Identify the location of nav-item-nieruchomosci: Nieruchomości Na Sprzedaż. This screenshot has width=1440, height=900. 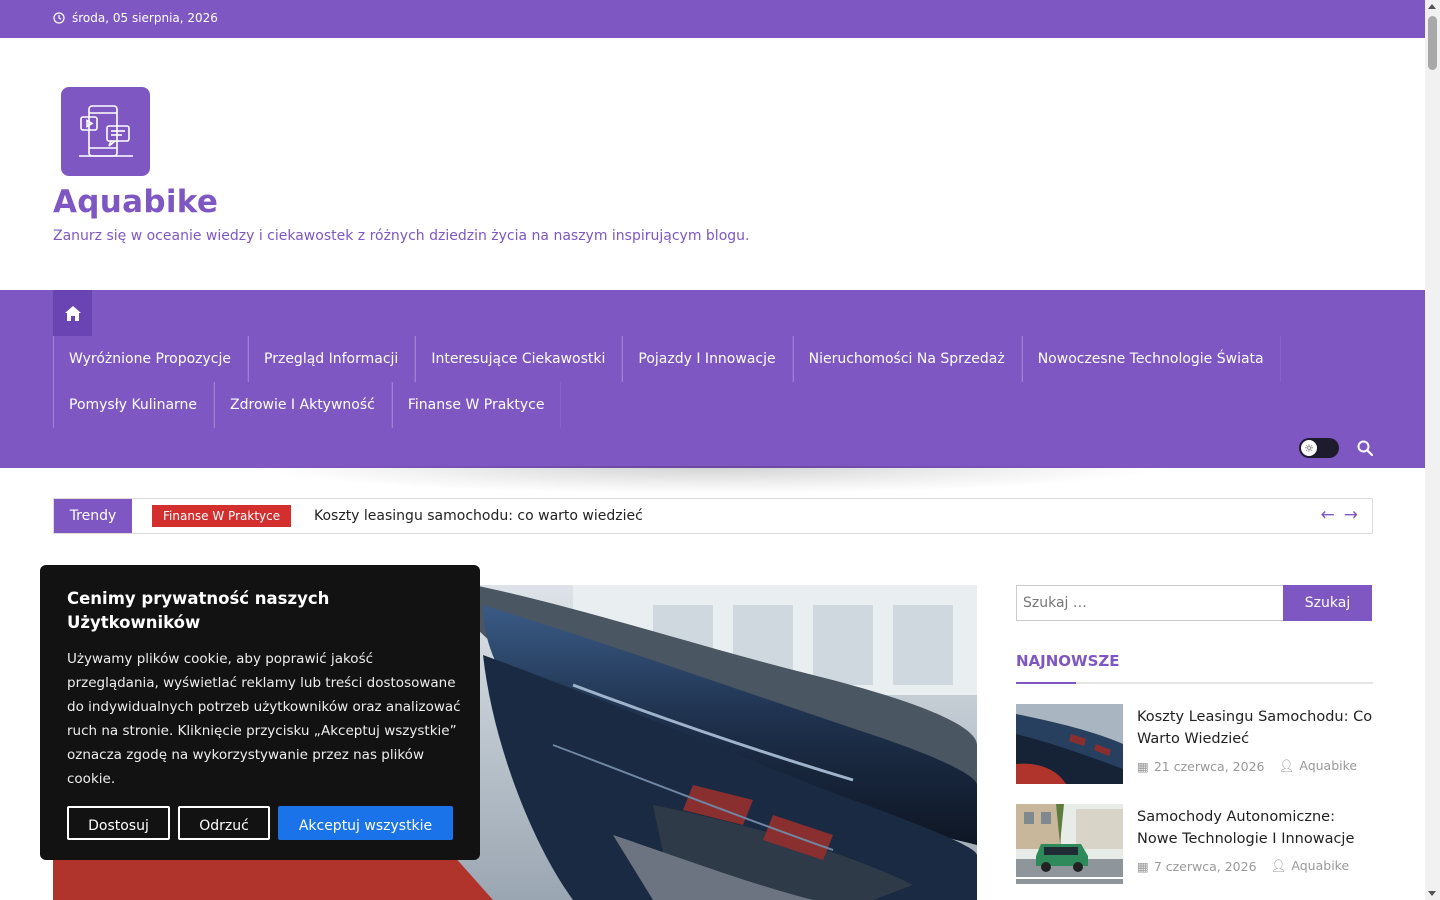
(907, 359).